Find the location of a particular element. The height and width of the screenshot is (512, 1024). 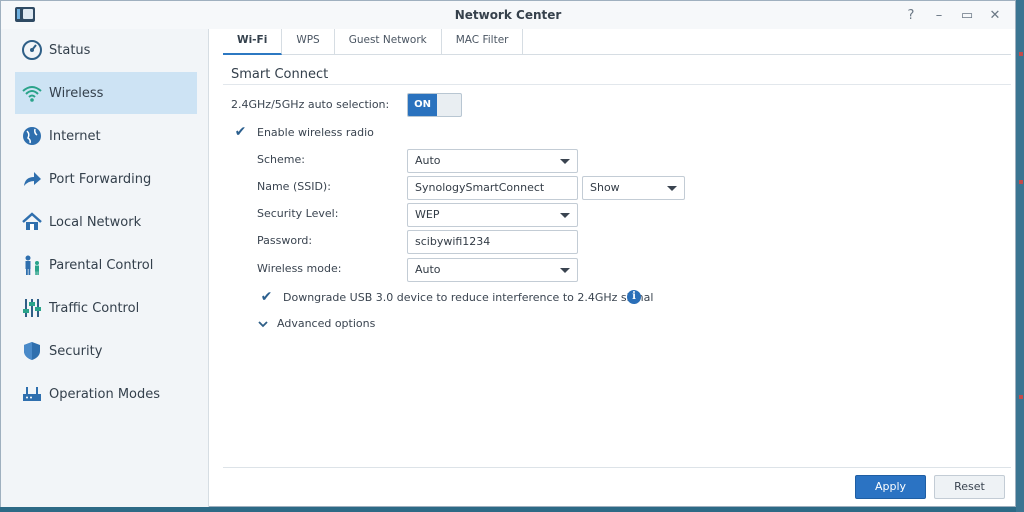

tab-wifi: Wi-Fi is located at coordinates (253, 42).